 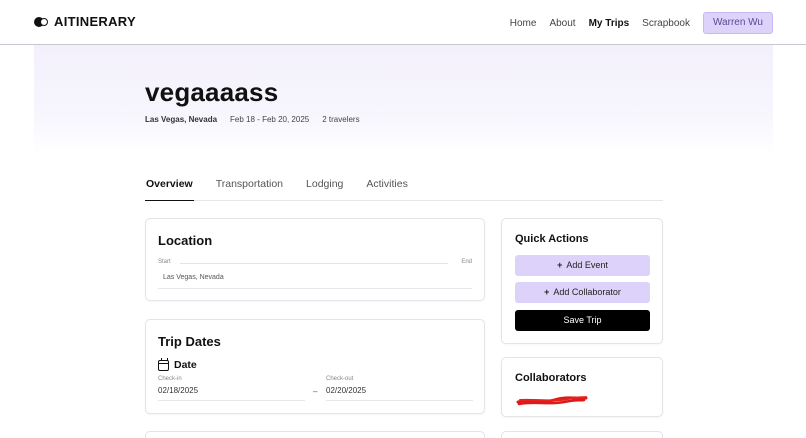 What do you see at coordinates (164, 262) in the screenshot?
I see `route-start-label: Start` at bounding box center [164, 262].